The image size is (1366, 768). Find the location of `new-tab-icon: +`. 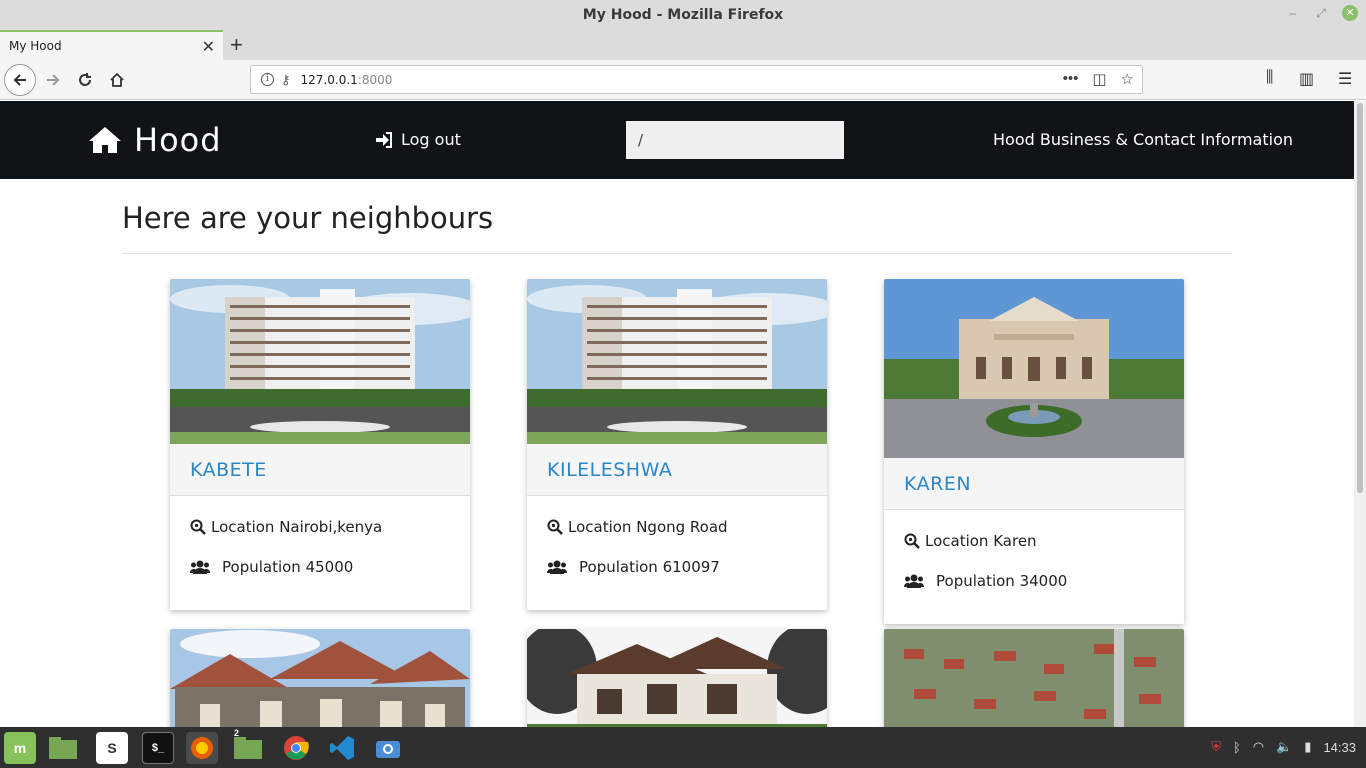

new-tab-icon: + is located at coordinates (236, 45).